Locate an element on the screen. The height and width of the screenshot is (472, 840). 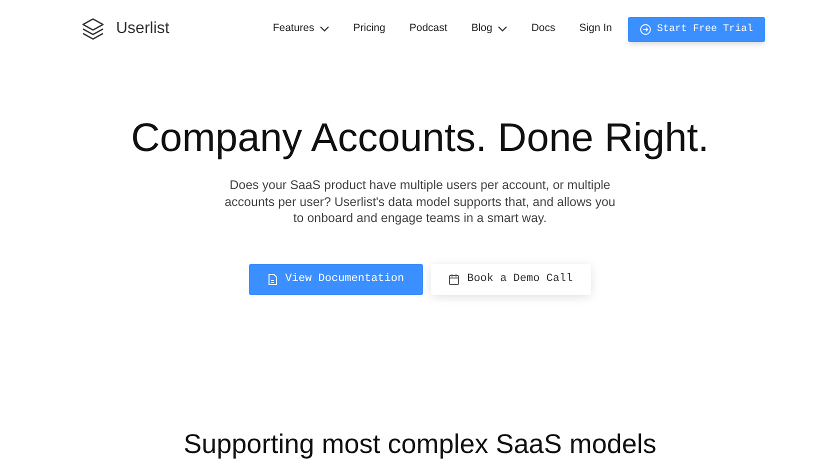
hero-description: Does your SaaS product have multiple users per account, or multiple accounts per user? Userlist's data model supports that, and allows you to onboard and engage teams in a smart way. is located at coordinates (420, 201).